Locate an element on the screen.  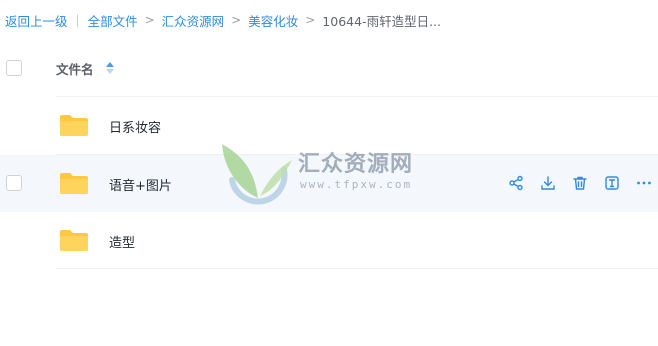
file-name: 日系妆容 is located at coordinates (135, 126).